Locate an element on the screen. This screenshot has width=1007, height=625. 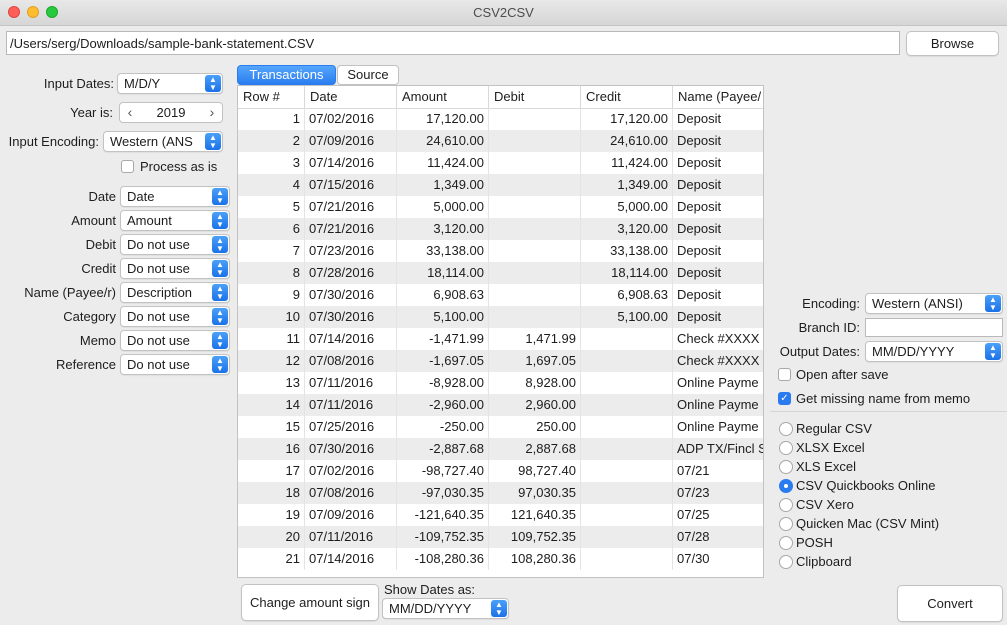
column-header-credit: Credit is located at coordinates (627, 97).